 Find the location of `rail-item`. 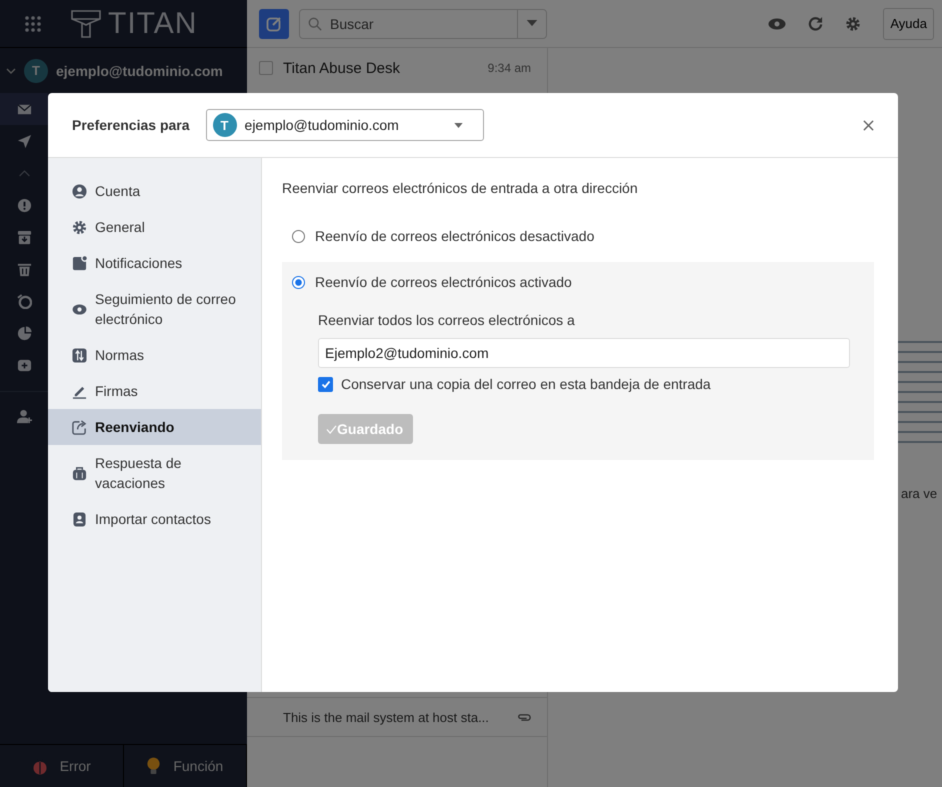

rail-item is located at coordinates (24, 109).